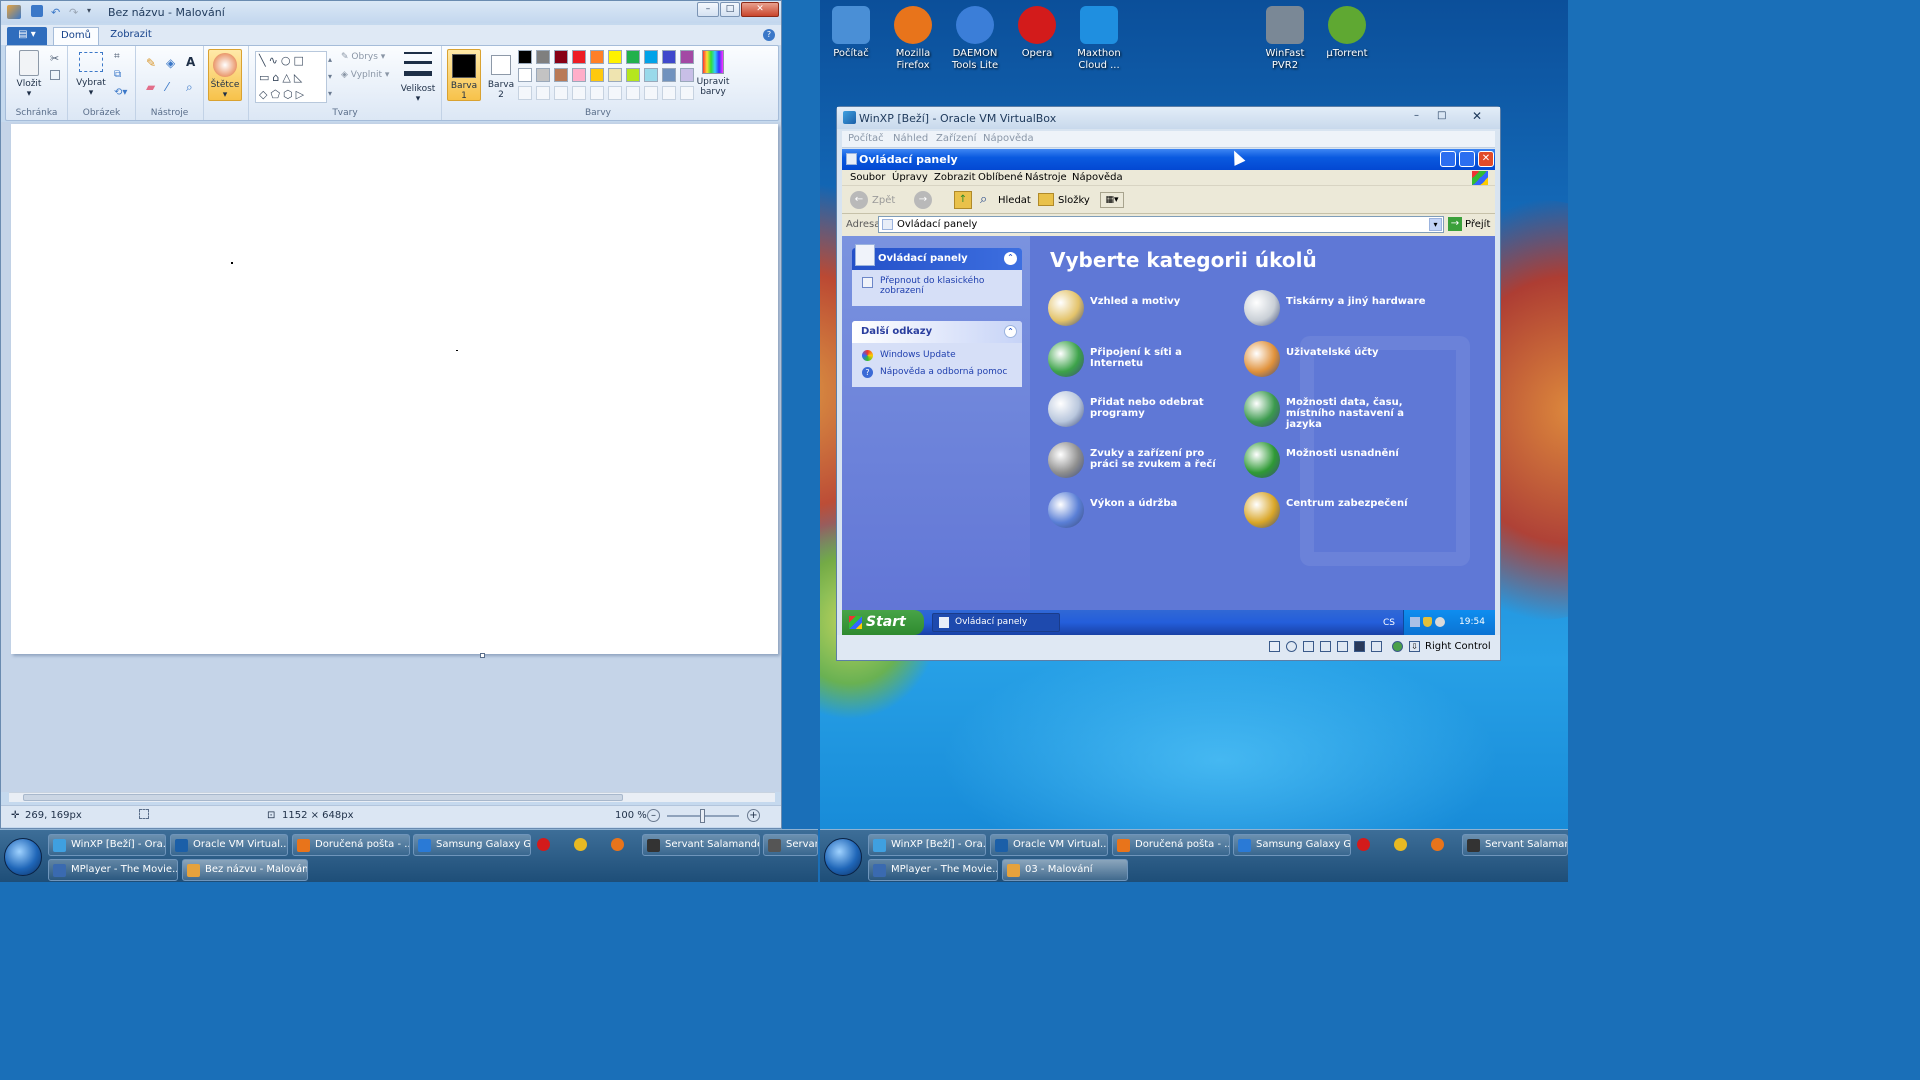 Image resolution: width=1920 pixels, height=1080 pixels. Describe the element at coordinates (1376, 646) in the screenshot. I see `shared-folders-icon` at that location.